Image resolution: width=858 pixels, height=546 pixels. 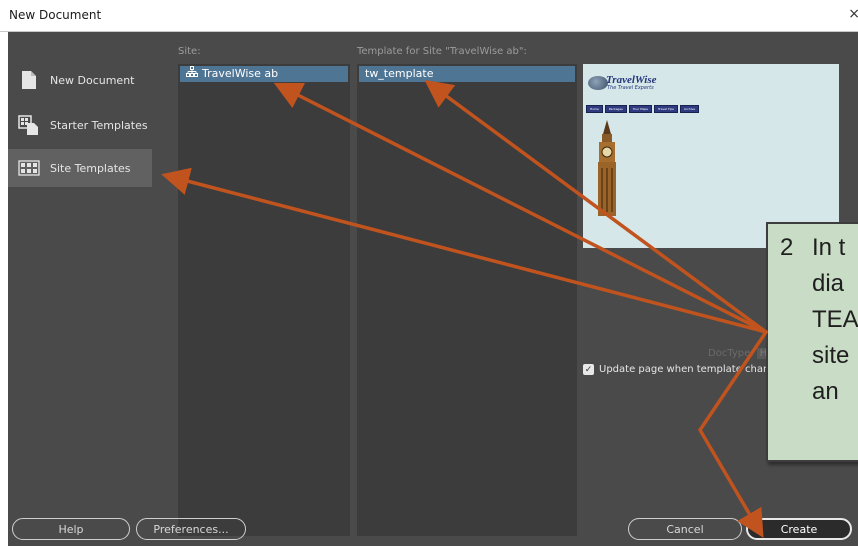 What do you see at coordinates (429, 16) in the screenshot?
I see `title-bar: New Document ×` at bounding box center [429, 16].